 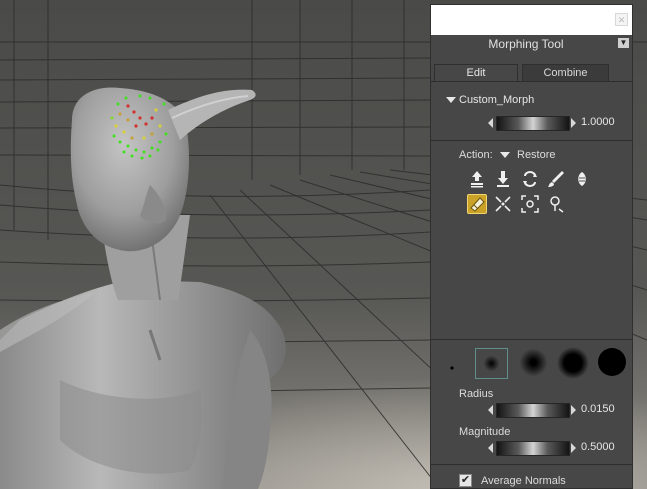 What do you see at coordinates (530, 204) in the screenshot?
I see `flatten-icon` at bounding box center [530, 204].